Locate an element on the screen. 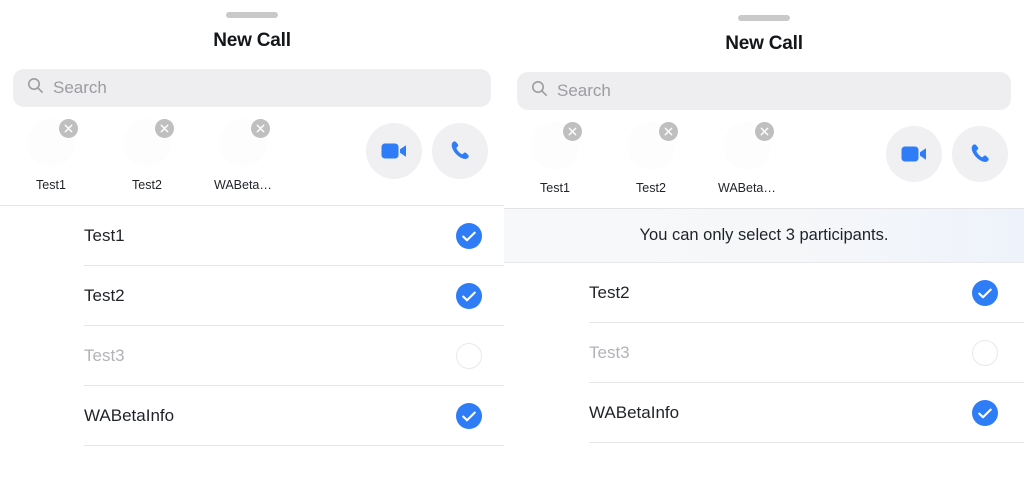  toast-message: You can only select 3 participants. is located at coordinates (764, 235).